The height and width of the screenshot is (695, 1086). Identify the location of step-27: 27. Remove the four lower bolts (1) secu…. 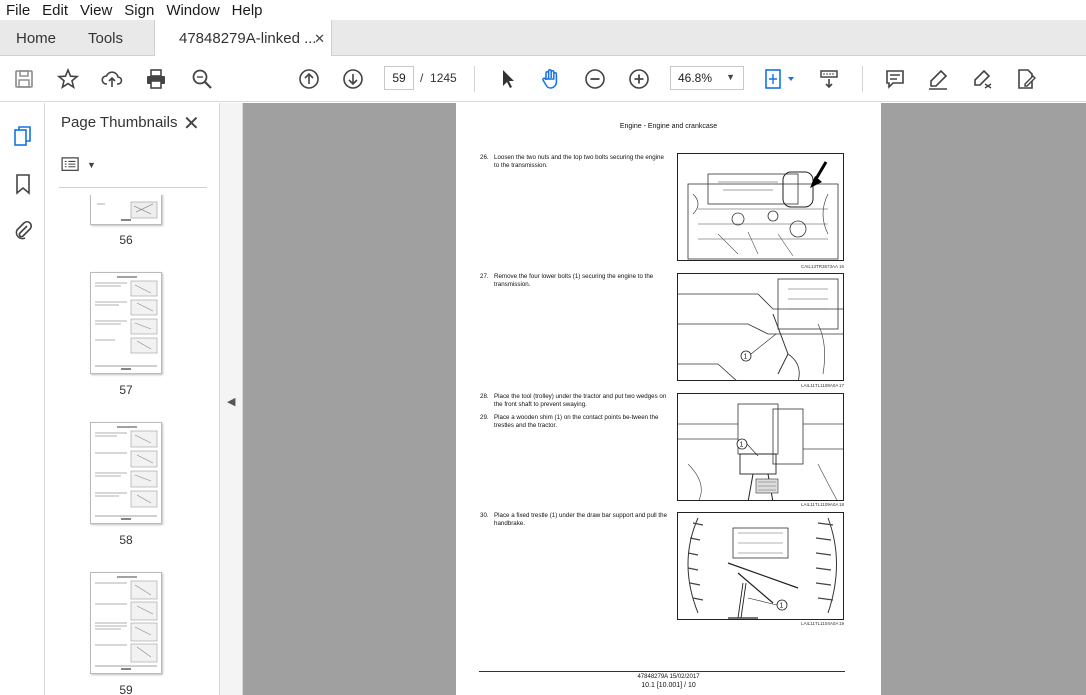
(574, 281).